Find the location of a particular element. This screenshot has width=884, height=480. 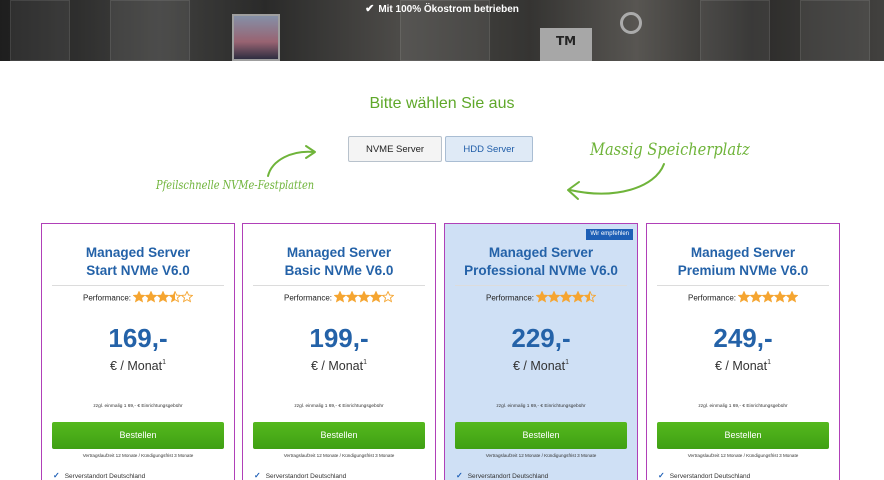

curved-arrow-right-icon is located at coordinates (291, 161).